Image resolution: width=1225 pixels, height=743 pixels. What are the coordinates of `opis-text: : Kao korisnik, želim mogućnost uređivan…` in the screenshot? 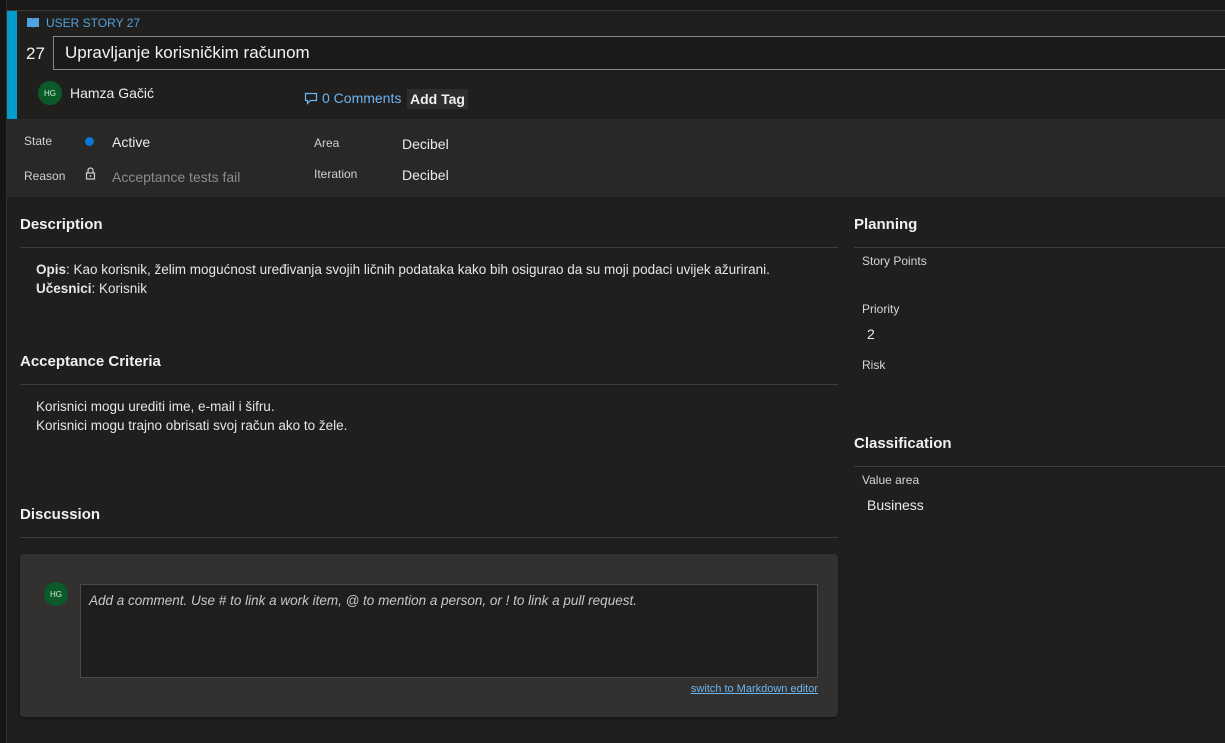 It's located at (418, 269).